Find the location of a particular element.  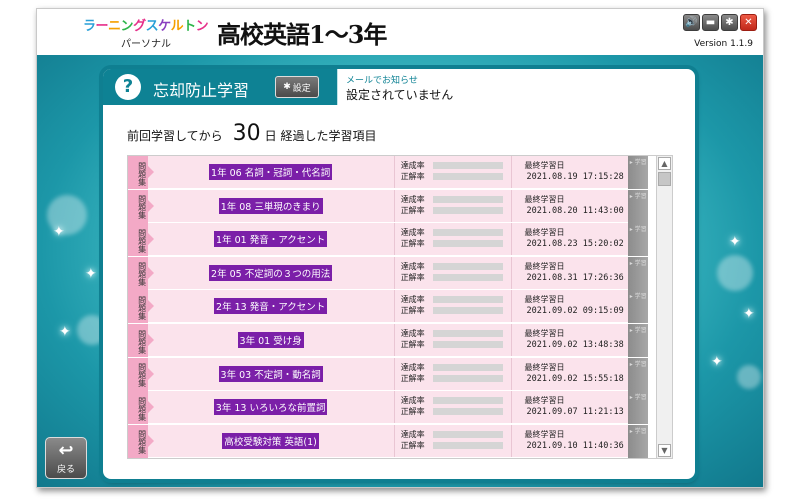

back-button-label: 戻る is located at coordinates (65, 470).